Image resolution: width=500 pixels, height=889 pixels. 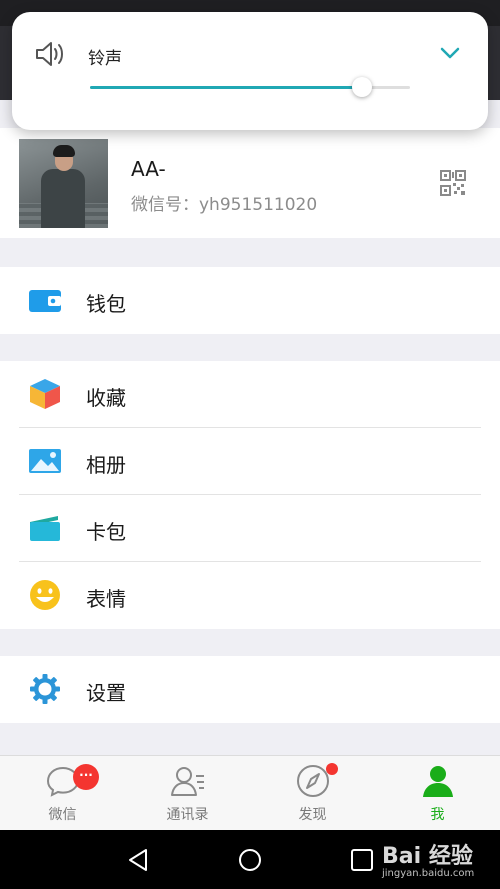 I want to click on menu-item-stickers: 表情, so click(x=250, y=595).